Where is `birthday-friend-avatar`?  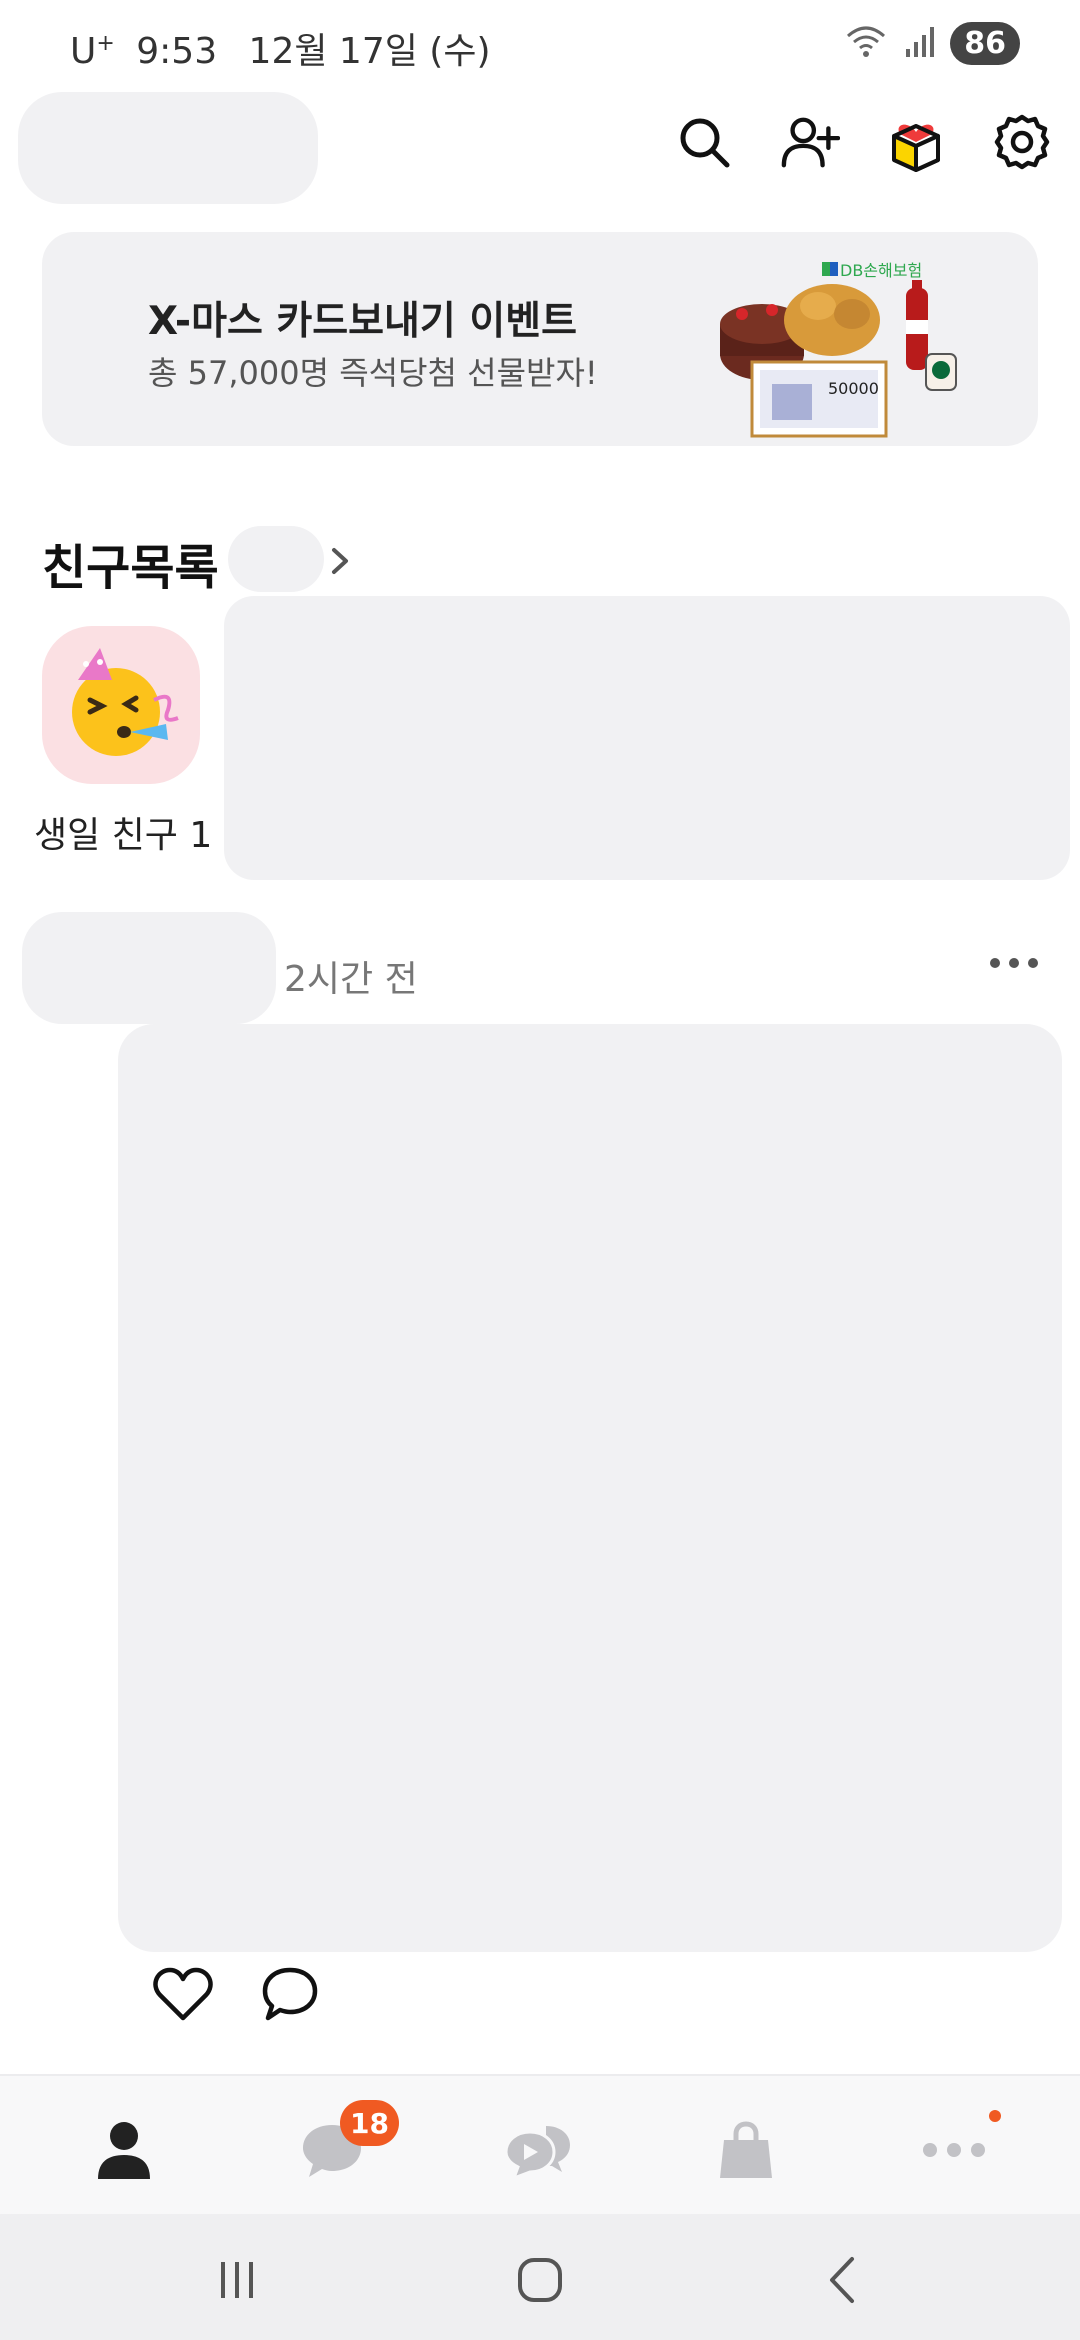
birthday-friend-avatar is located at coordinates (121, 705).